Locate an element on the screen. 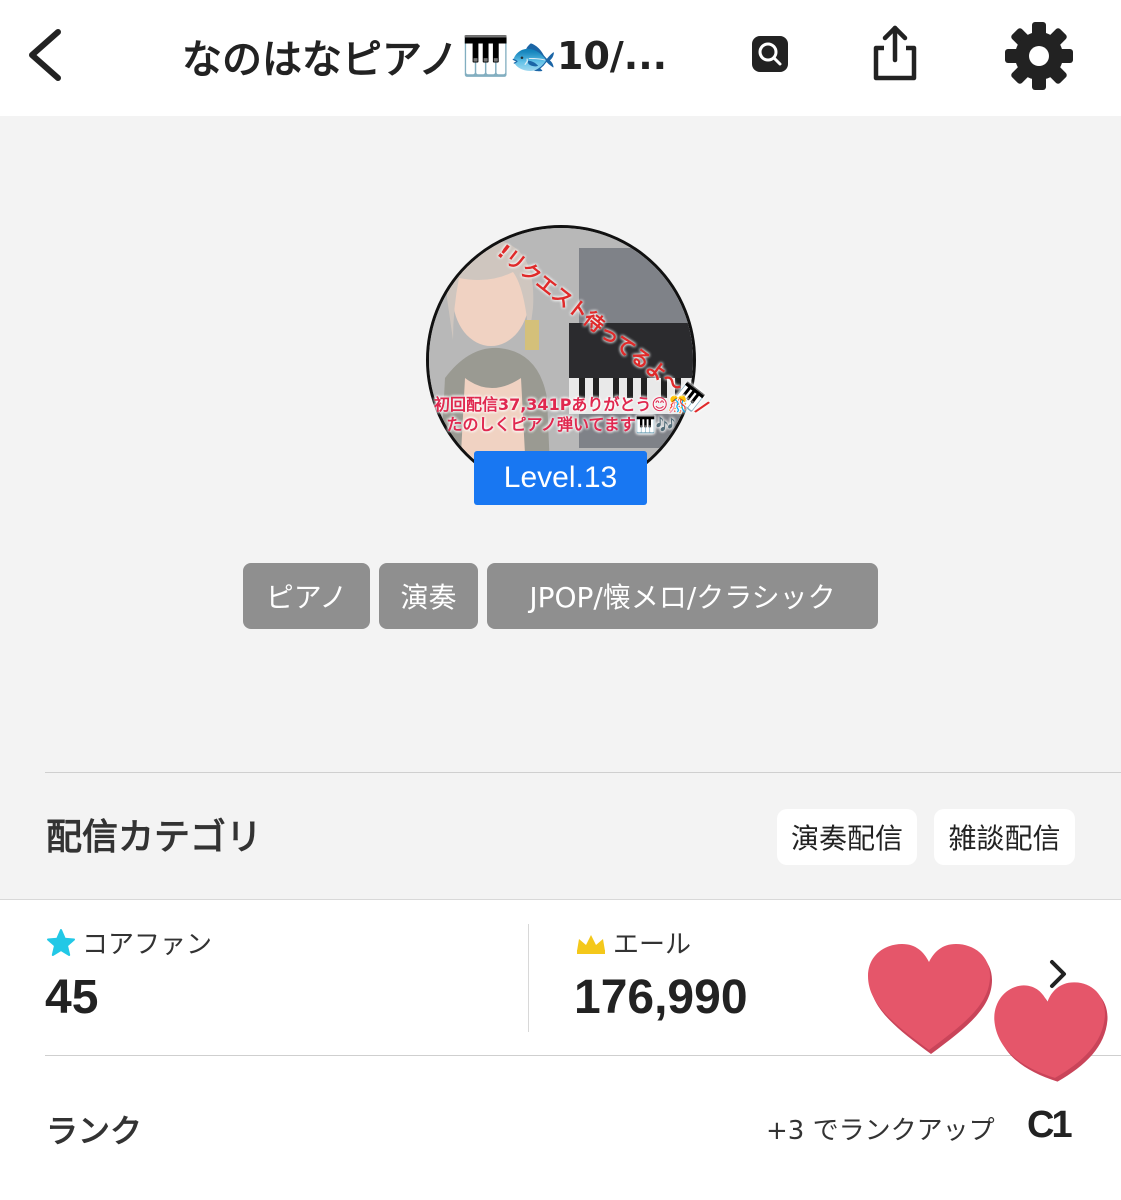 This screenshot has height=1200, width=1121. tag-performance: 演奏 is located at coordinates (428, 596).